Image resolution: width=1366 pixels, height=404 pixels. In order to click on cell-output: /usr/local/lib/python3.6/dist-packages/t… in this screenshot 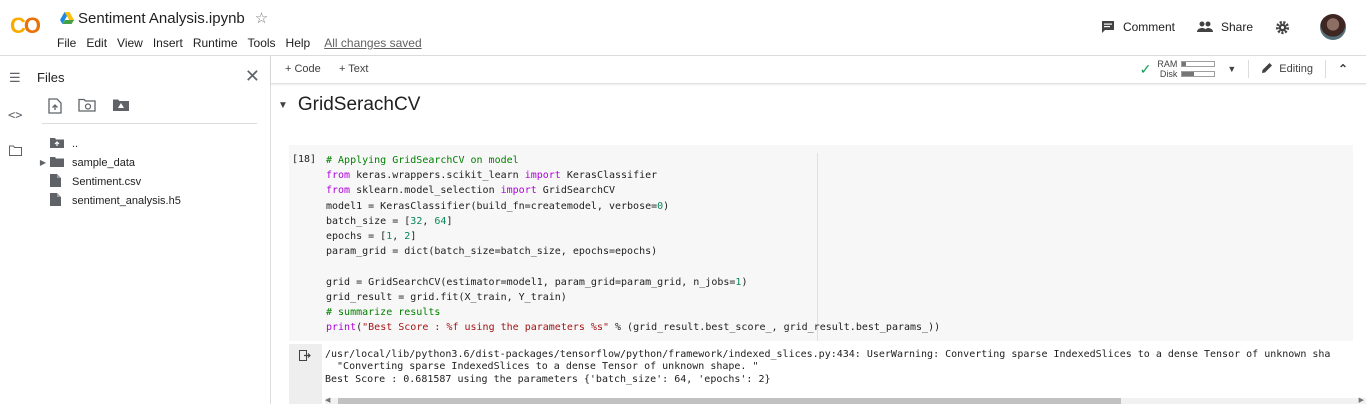, I will do `click(827, 374)`.